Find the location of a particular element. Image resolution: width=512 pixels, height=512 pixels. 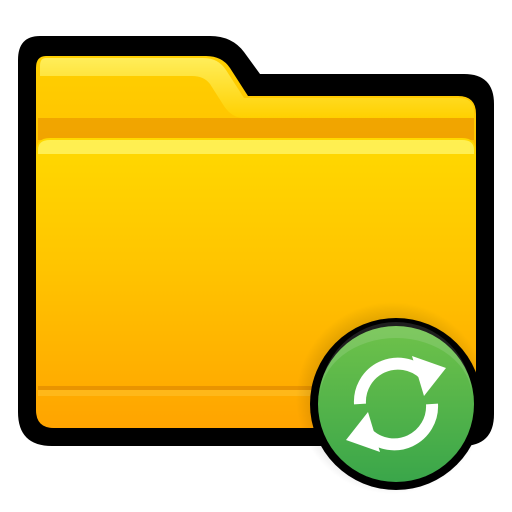

sync-badge is located at coordinates (396, 404).